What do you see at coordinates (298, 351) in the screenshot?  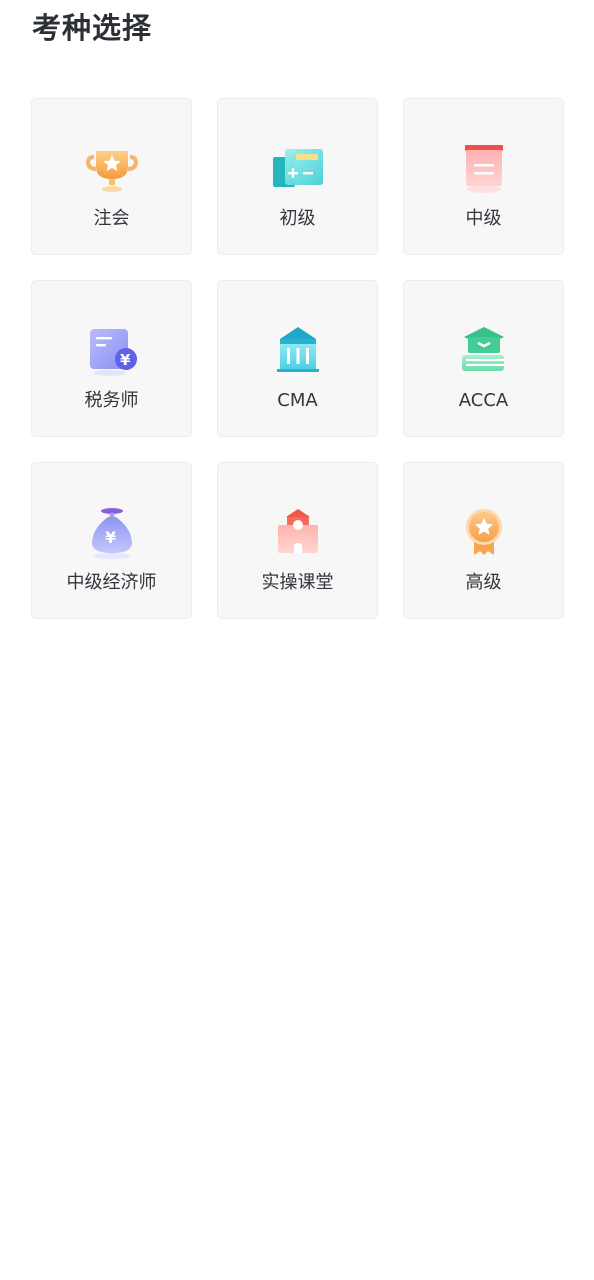 I see `bank-building-icon` at bounding box center [298, 351].